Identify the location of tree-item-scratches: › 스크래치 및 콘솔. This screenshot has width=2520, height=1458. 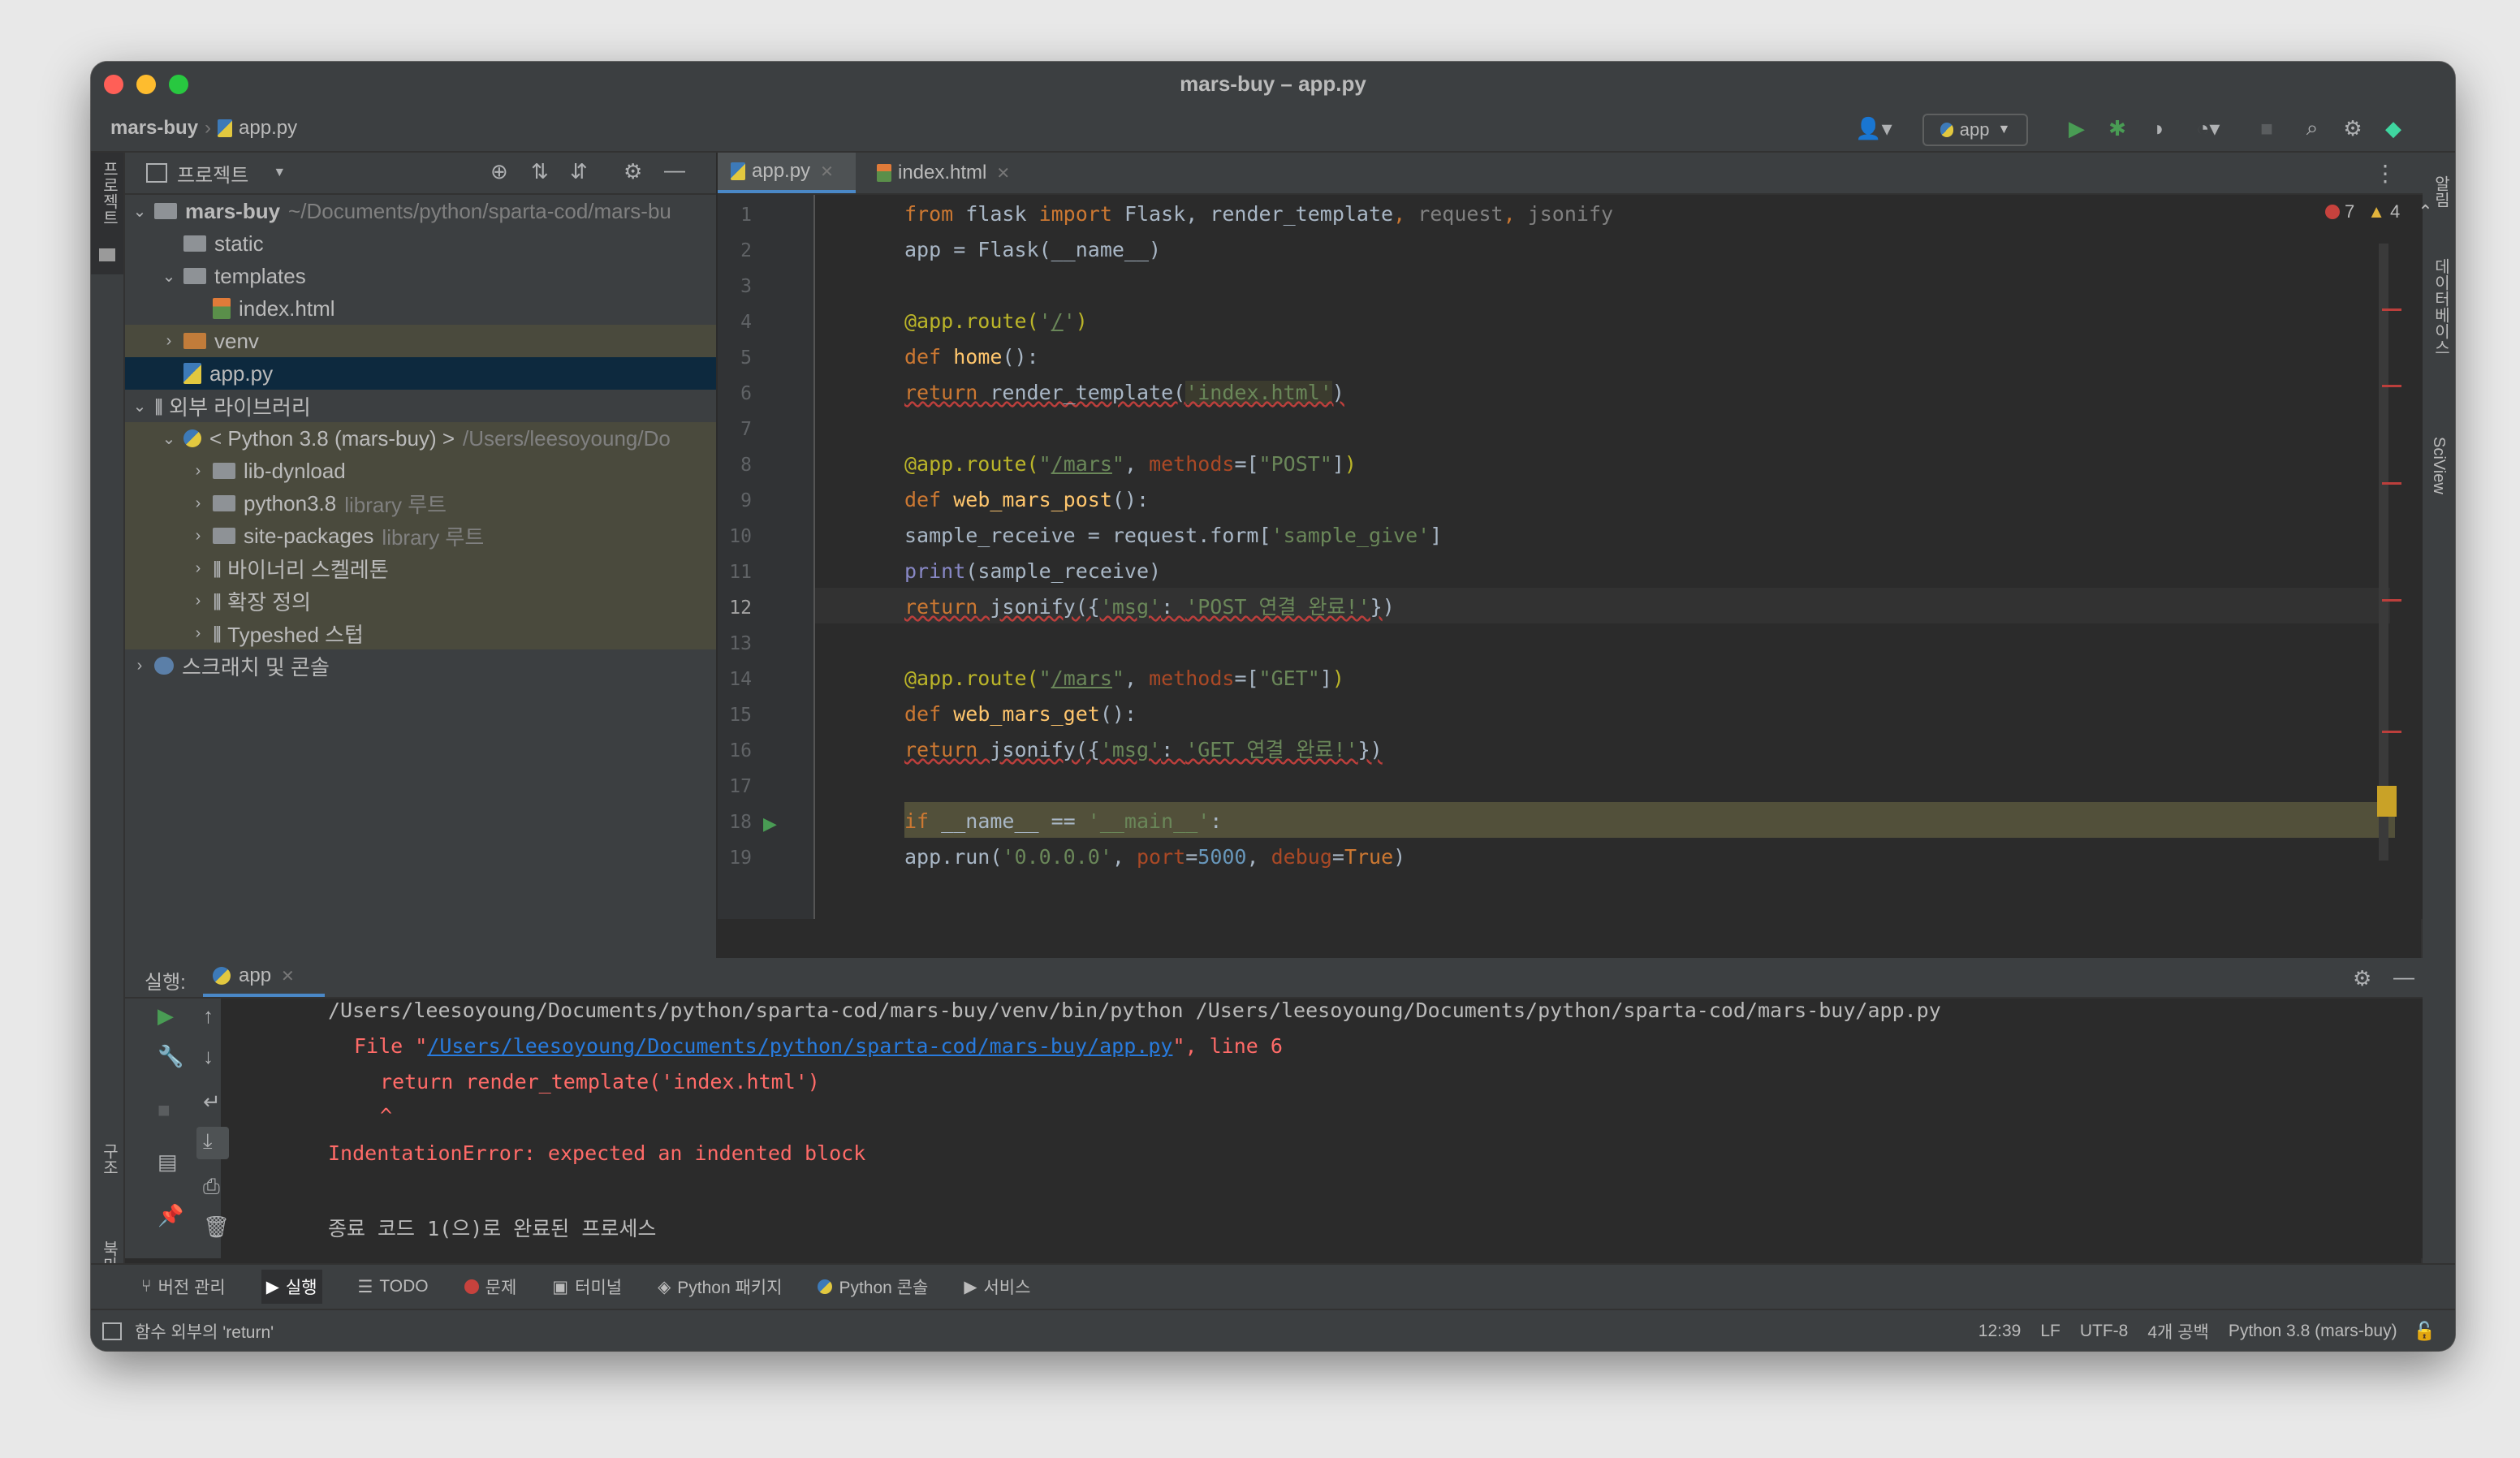
(421, 666).